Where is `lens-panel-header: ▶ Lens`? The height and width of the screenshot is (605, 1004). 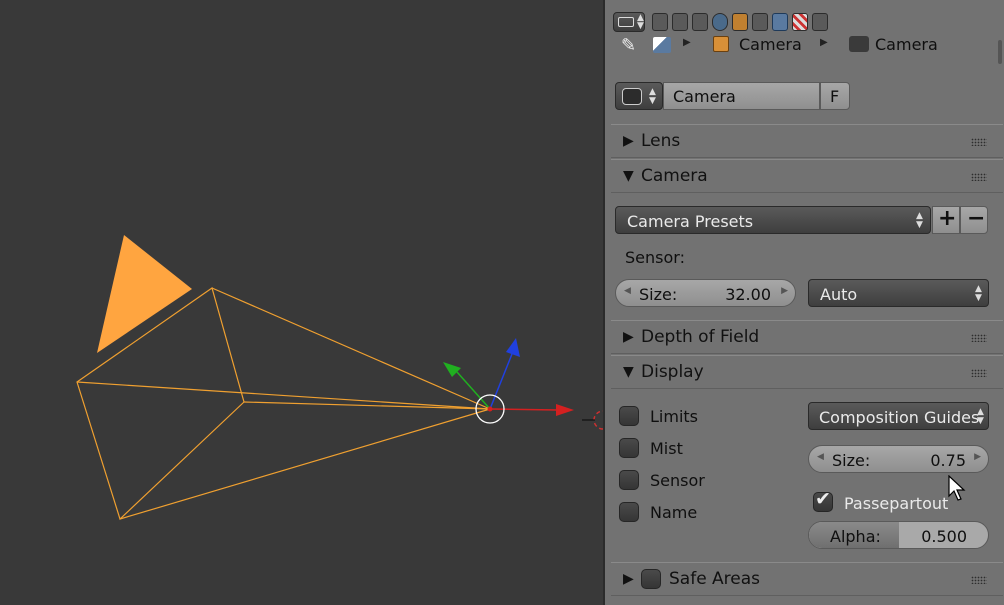 lens-panel-header: ▶ Lens is located at coordinates (807, 141).